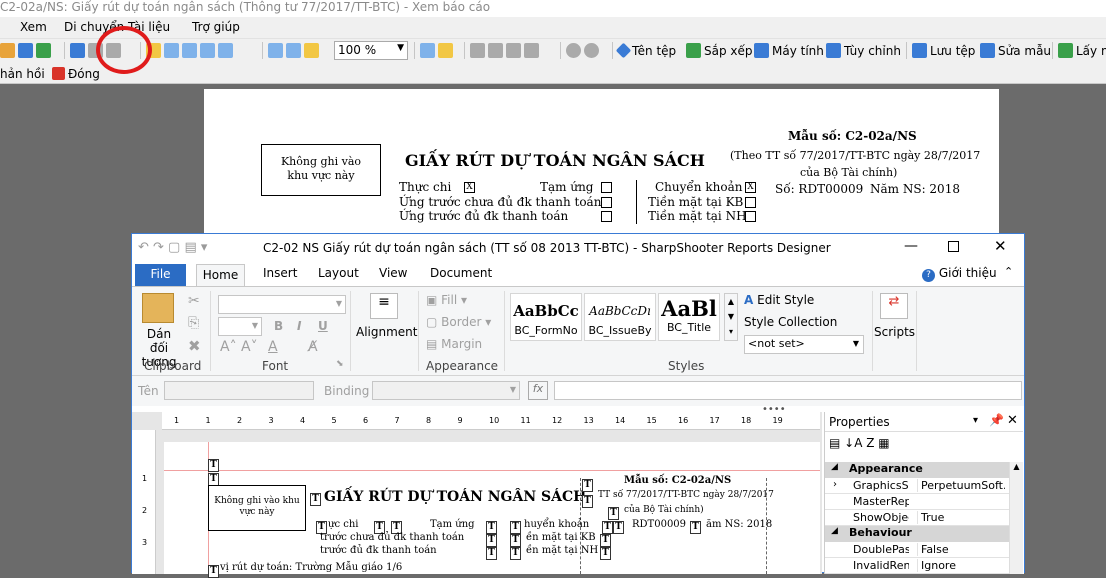 This screenshot has width=1106, height=578. Describe the element at coordinates (924, 518) in the screenshot. I see `prop-row: ShowObjectTrue` at that location.